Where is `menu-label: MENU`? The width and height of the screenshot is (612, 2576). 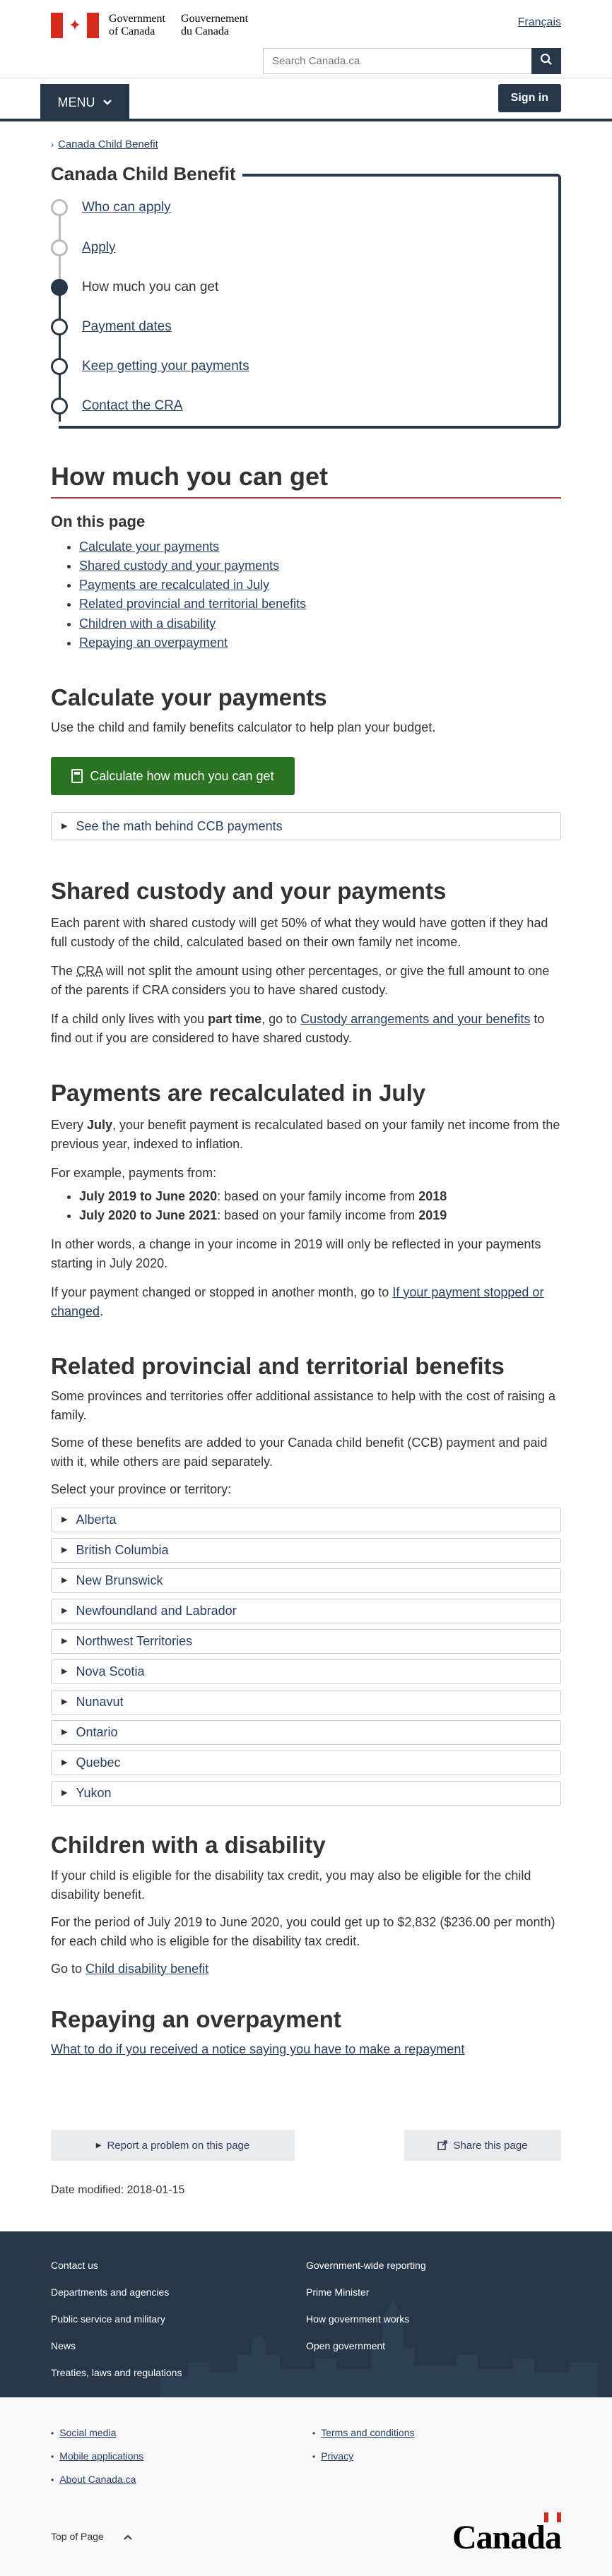 menu-label: MENU is located at coordinates (76, 102).